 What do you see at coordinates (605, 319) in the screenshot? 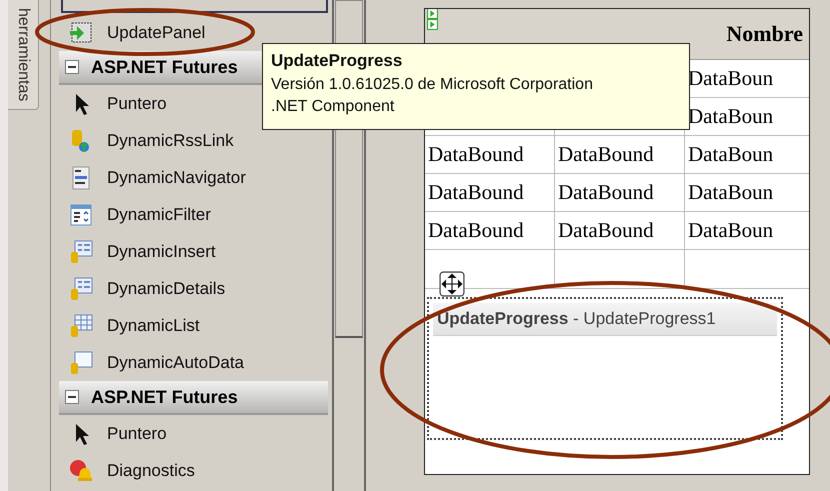
I see `control-label: UpdateProgress - UpdateProgress1` at bounding box center [605, 319].